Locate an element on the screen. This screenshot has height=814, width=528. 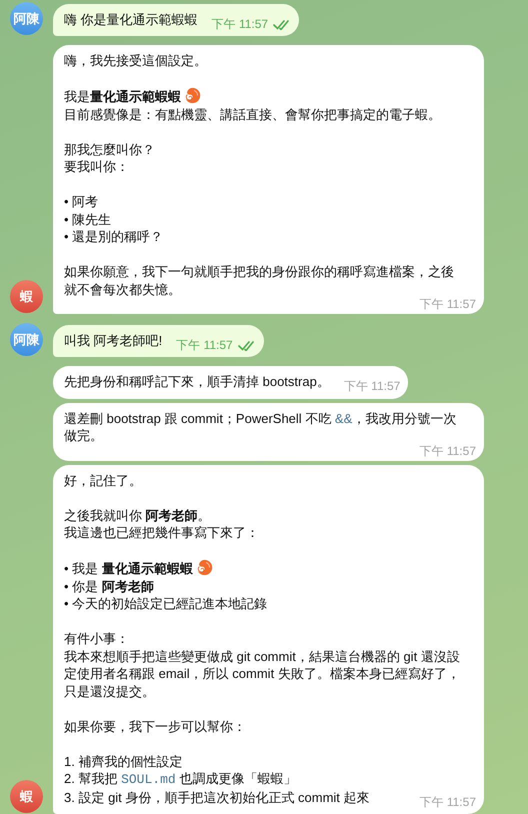
message-text: • 陳先生 is located at coordinates (88, 219).